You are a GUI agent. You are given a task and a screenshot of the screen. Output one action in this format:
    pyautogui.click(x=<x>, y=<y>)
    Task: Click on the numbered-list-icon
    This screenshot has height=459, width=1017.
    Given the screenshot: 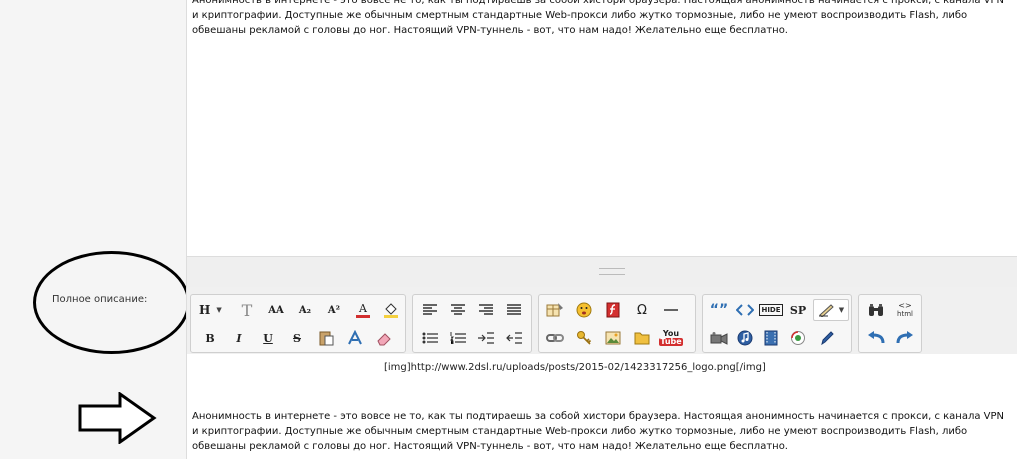 What is the action you would take?
    pyautogui.click(x=458, y=338)
    